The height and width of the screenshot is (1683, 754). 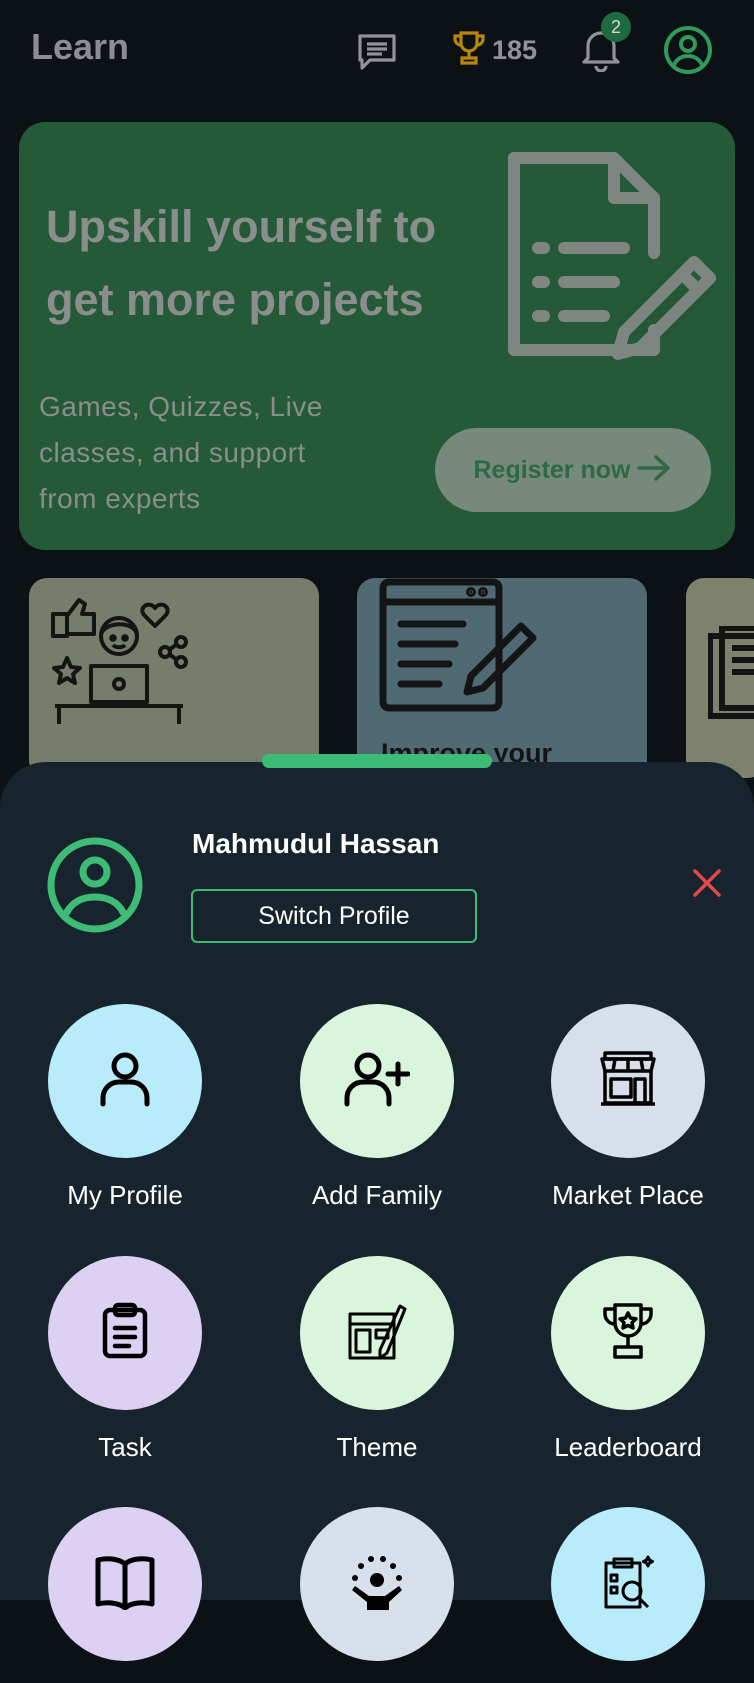 I want to click on menu-item-theme: Theme, so click(x=377, y=1359).